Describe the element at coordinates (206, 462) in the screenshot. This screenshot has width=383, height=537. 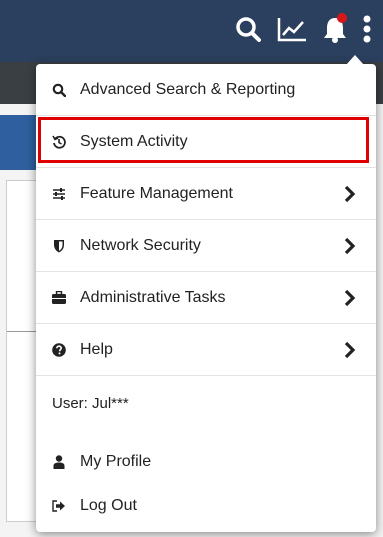
I see `menu-item-my-profile: My Profile` at that location.